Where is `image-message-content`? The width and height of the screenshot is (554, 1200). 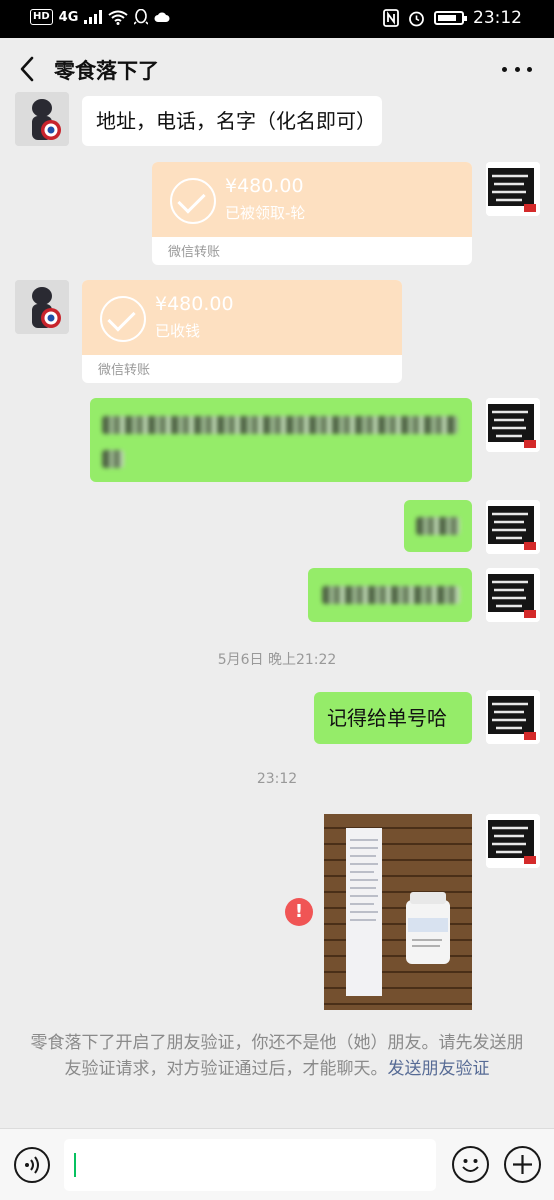 image-message-content is located at coordinates (398, 912).